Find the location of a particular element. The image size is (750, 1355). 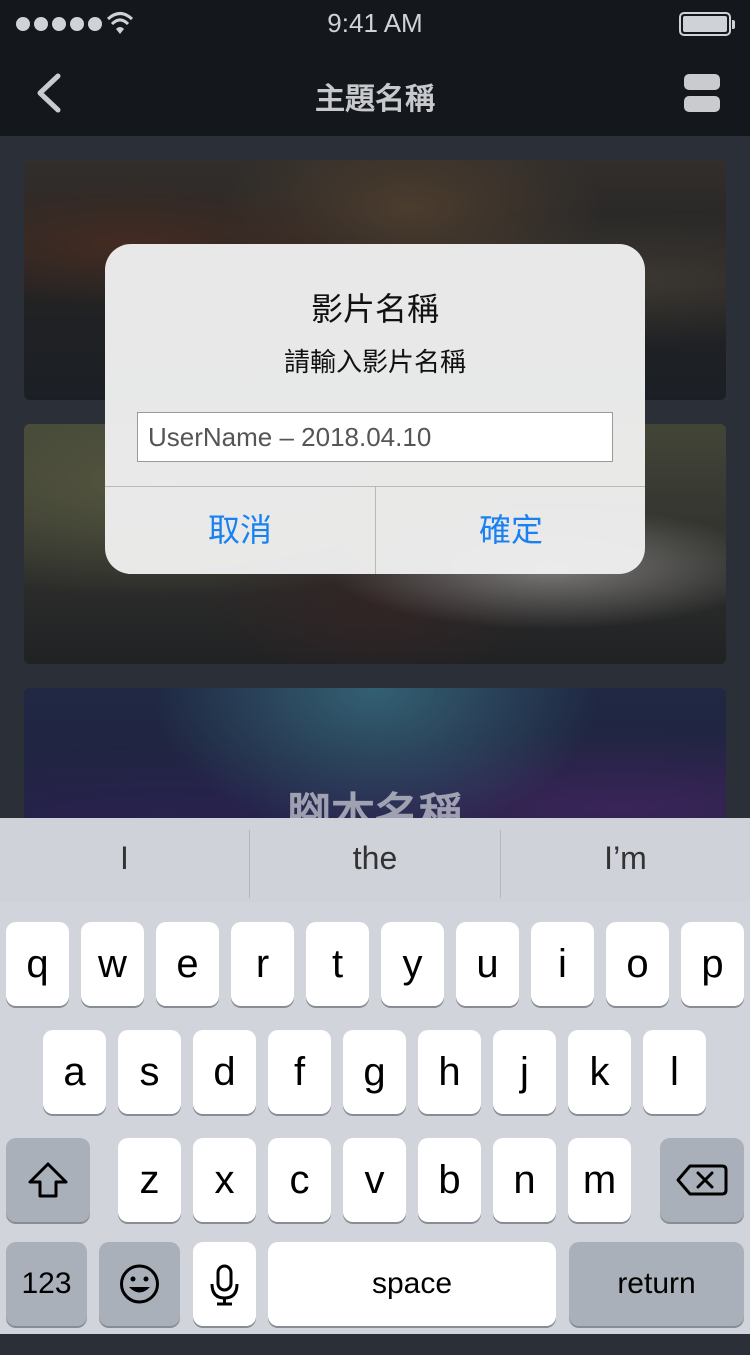

key-r: r is located at coordinates (262, 964).